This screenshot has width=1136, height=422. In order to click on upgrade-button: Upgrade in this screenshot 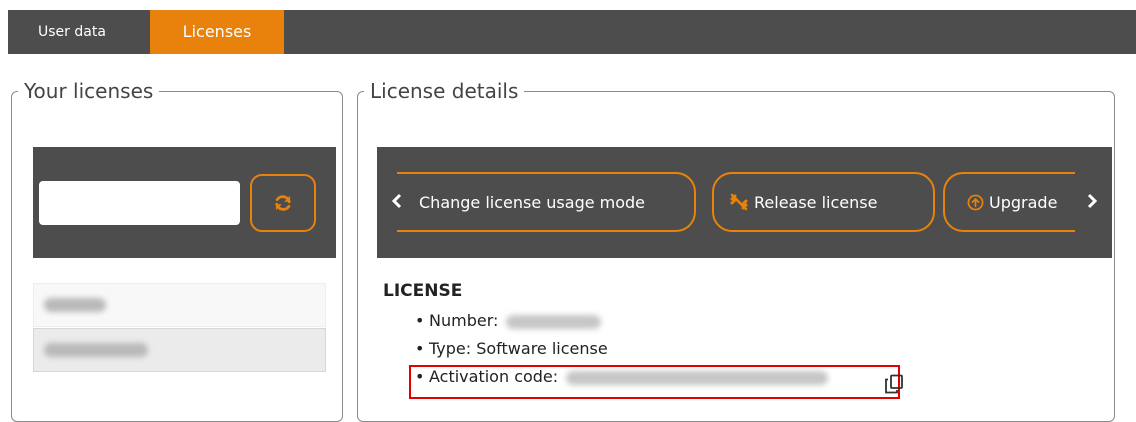, I will do `click(1009, 202)`.